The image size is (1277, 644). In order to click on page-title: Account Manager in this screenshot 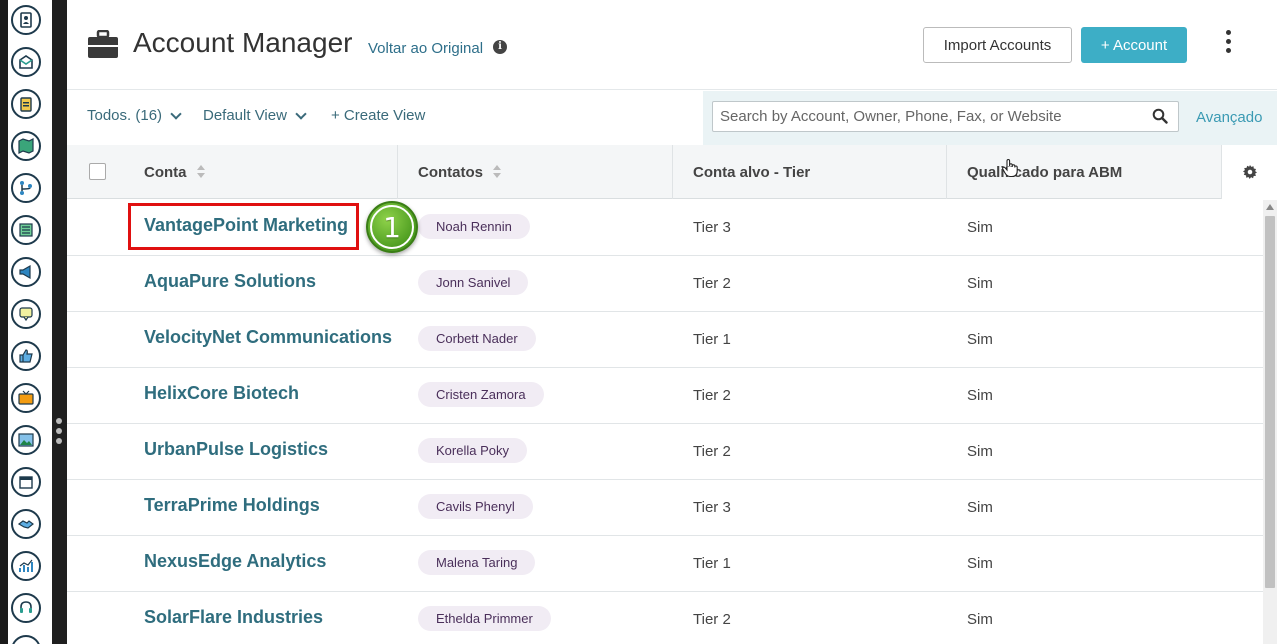, I will do `click(243, 42)`.